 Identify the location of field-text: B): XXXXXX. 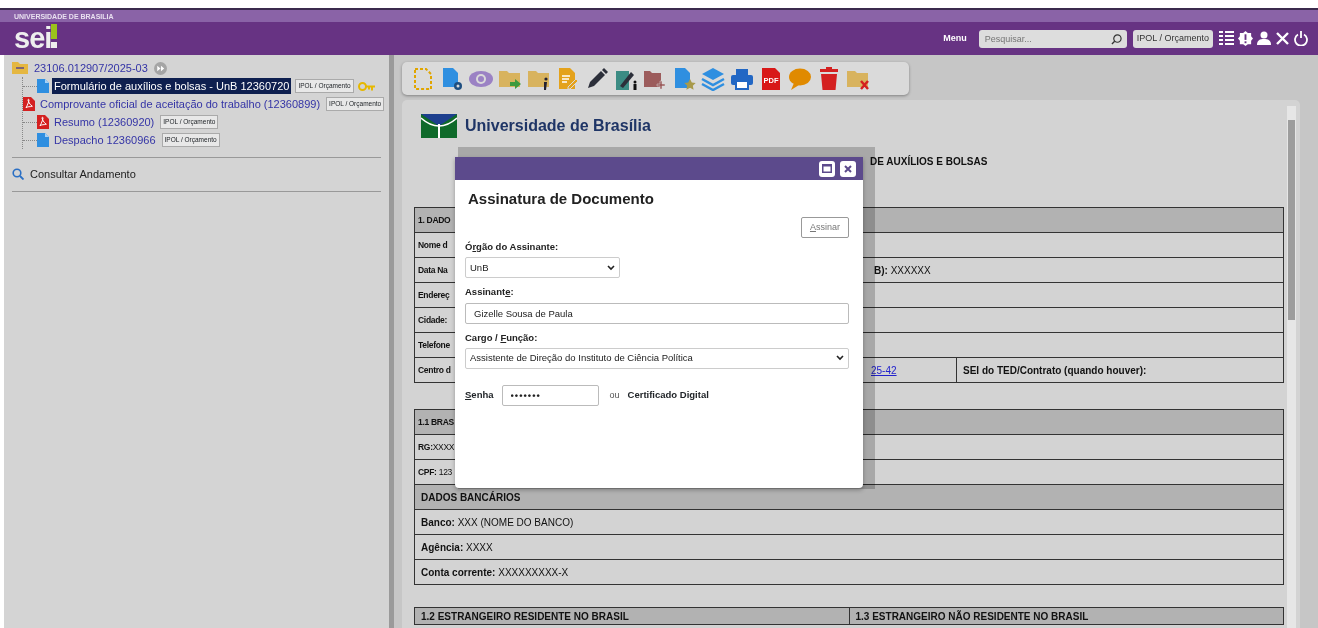
(902, 270).